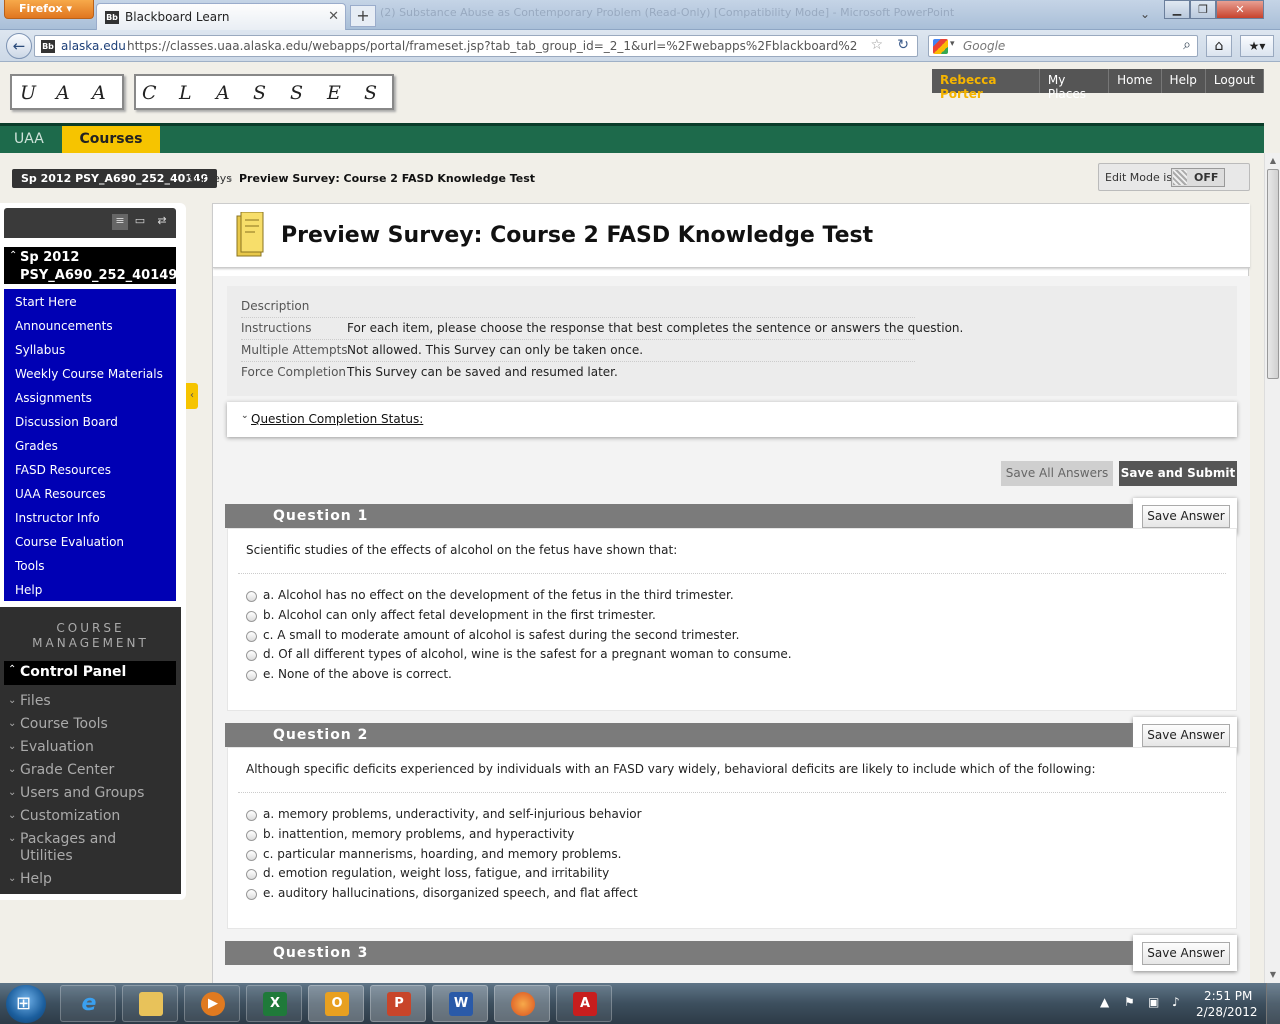  I want to click on tab-courses: Courses, so click(111, 139).